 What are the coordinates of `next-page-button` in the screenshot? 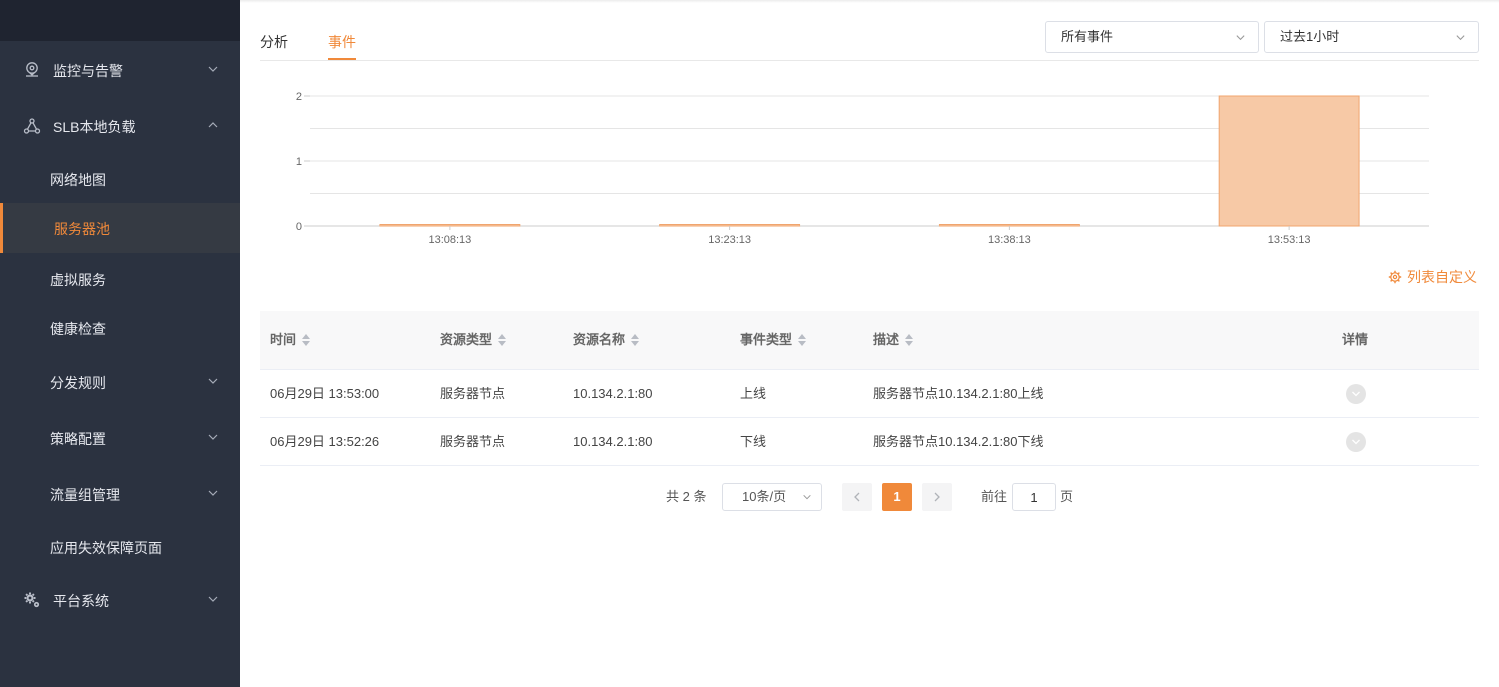 It's located at (937, 497).